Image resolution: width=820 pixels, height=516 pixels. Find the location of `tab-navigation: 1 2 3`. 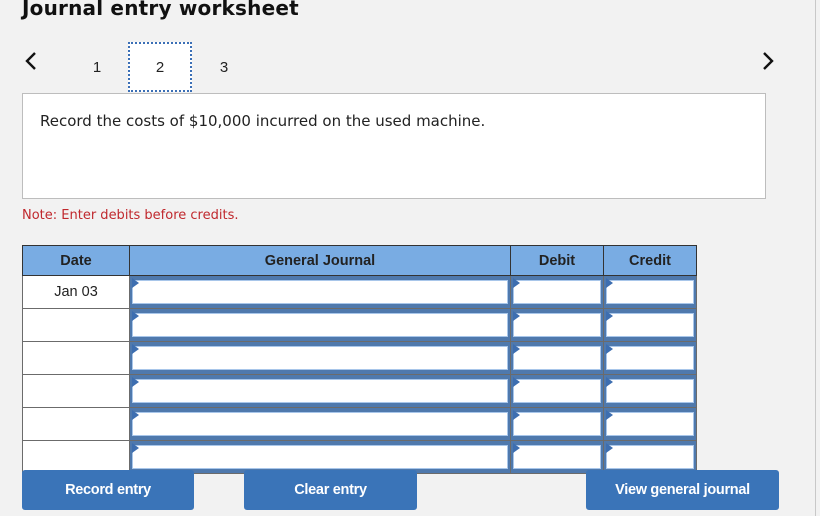

tab-navigation: 1 2 3 is located at coordinates (407, 67).